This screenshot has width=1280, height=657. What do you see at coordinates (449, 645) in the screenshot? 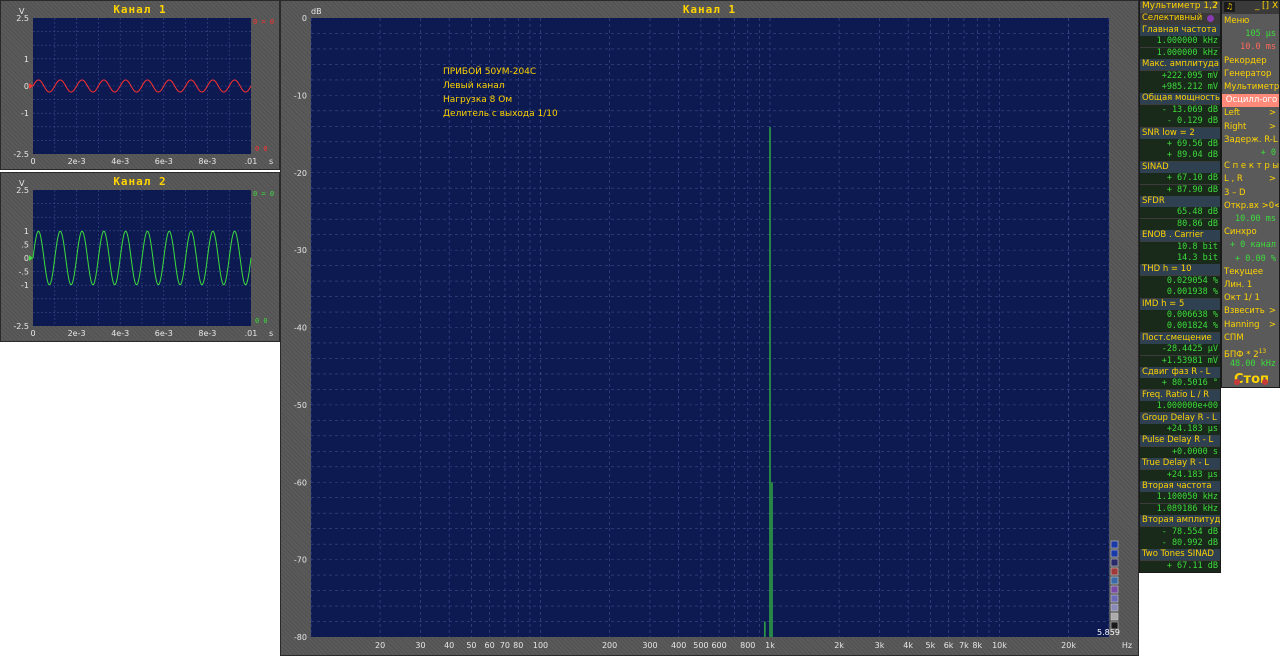
I see `x-tick-label: 40` at bounding box center [449, 645].